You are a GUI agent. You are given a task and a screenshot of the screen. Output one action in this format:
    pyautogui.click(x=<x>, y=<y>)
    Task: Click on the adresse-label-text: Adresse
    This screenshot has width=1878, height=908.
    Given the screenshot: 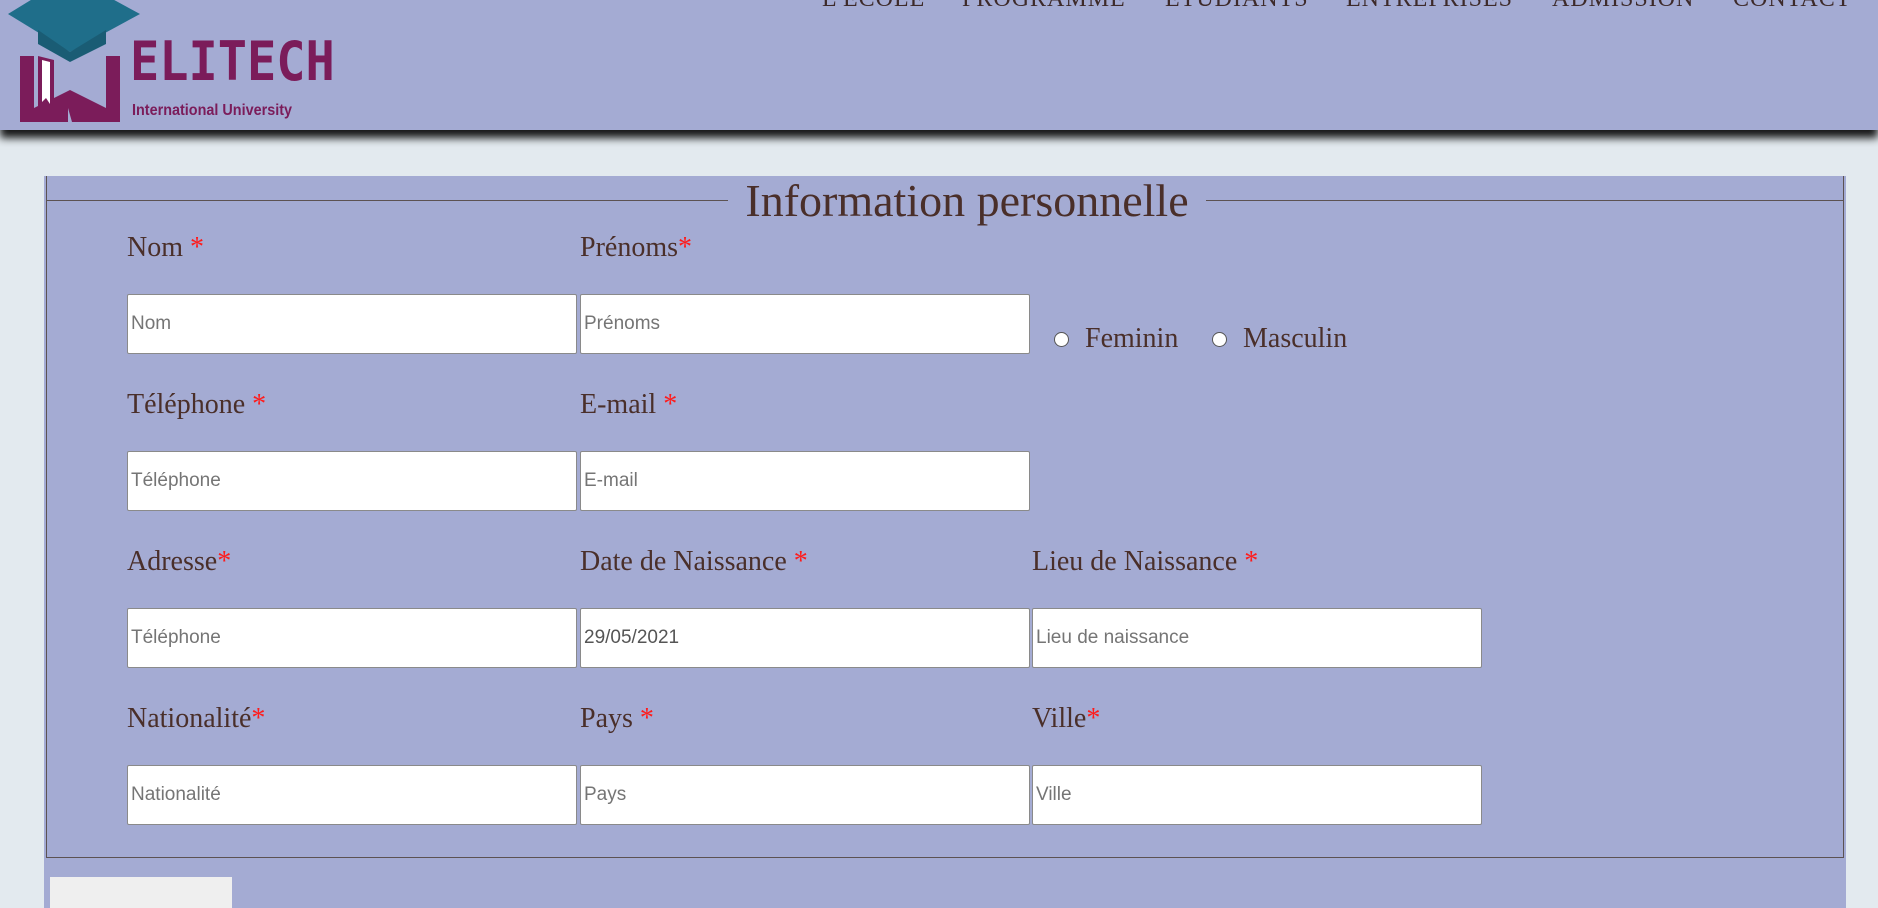 What is the action you would take?
    pyautogui.click(x=172, y=561)
    